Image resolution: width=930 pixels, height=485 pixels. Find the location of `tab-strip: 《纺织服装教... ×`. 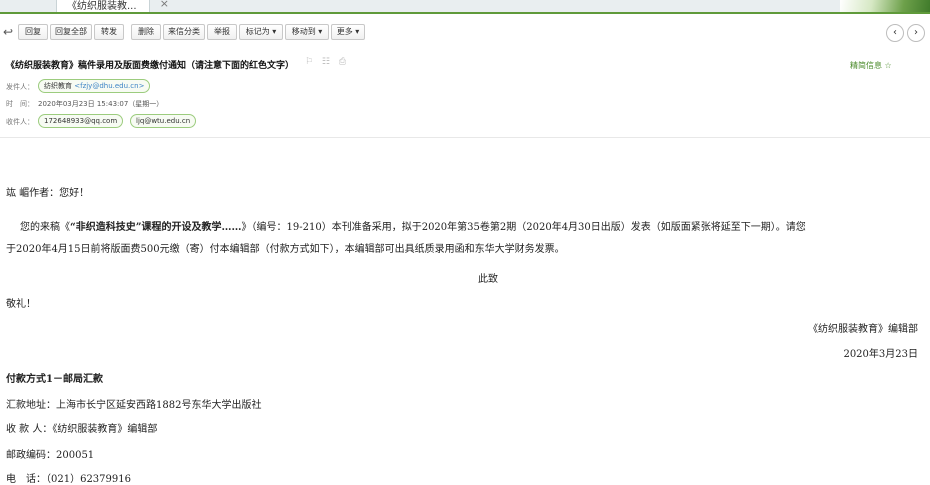

tab-strip: 《纺织服装教... × is located at coordinates (465, 6).